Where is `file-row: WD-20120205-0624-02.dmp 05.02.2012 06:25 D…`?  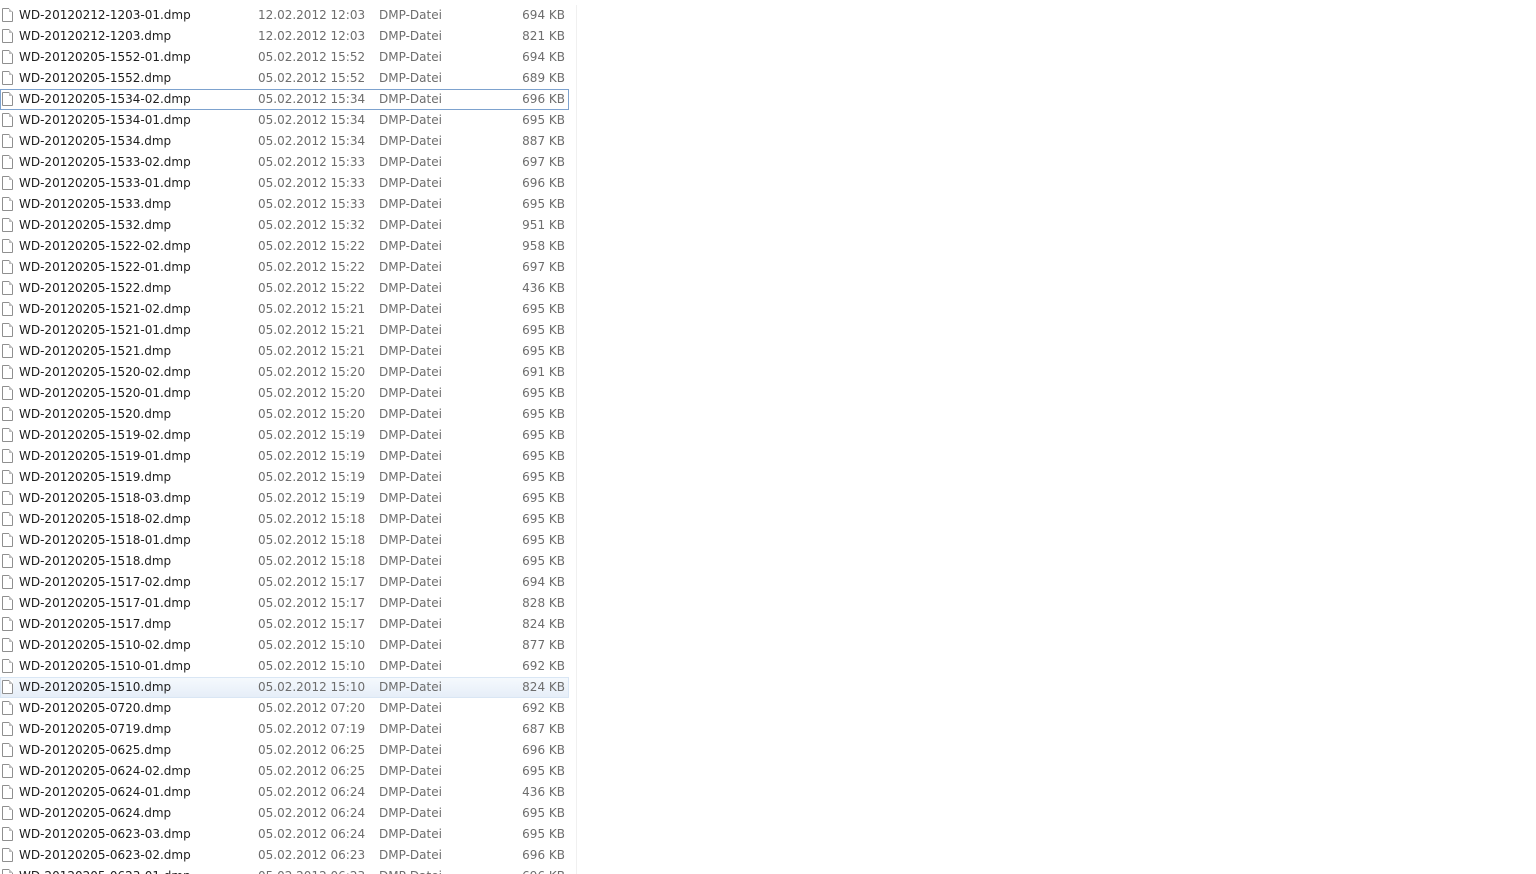 file-row: WD-20120205-0624-02.dmp 05.02.2012 06:25 D… is located at coordinates (288, 771).